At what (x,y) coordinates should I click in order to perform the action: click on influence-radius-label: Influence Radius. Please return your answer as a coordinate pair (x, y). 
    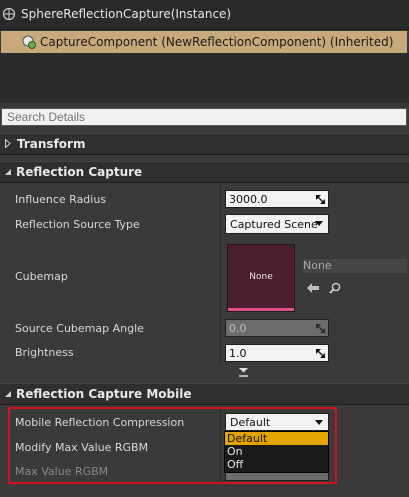
    Looking at the image, I should click on (61, 199).